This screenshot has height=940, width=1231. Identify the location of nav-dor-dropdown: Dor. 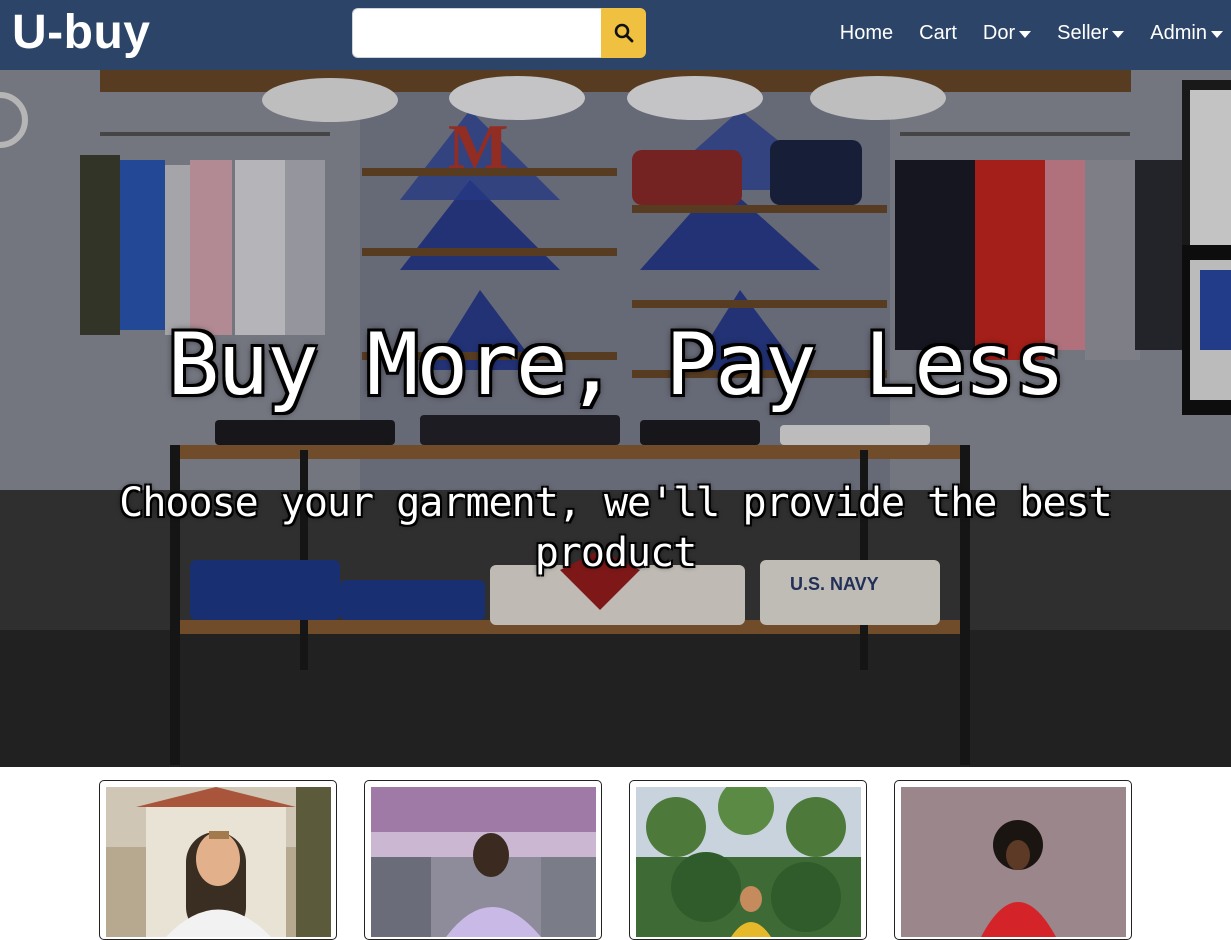
(1007, 33).